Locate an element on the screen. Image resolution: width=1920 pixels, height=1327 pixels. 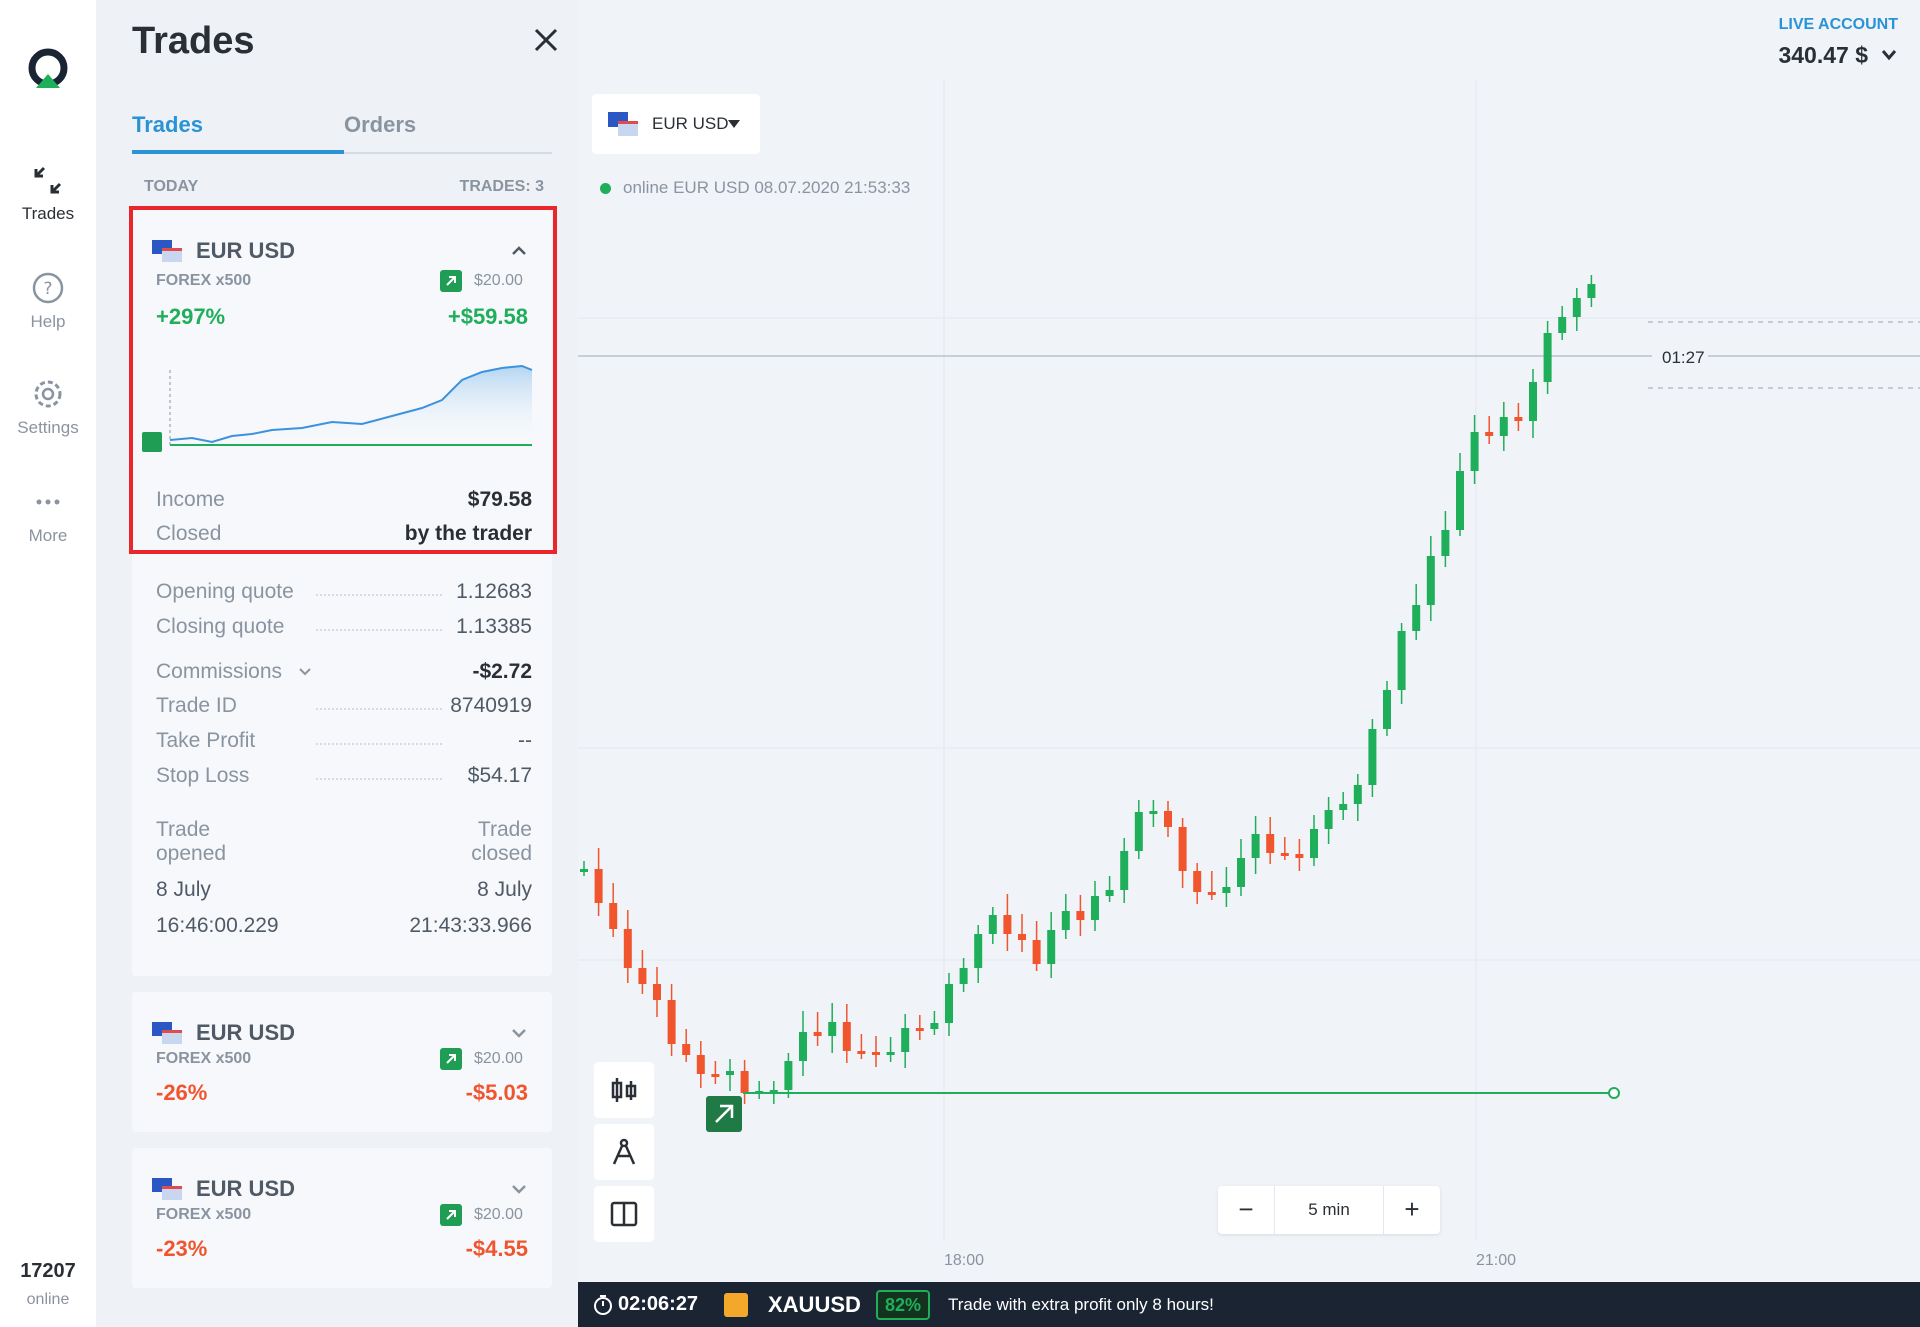
commissions-row: Commissions -$2.72 is located at coordinates (344, 672).